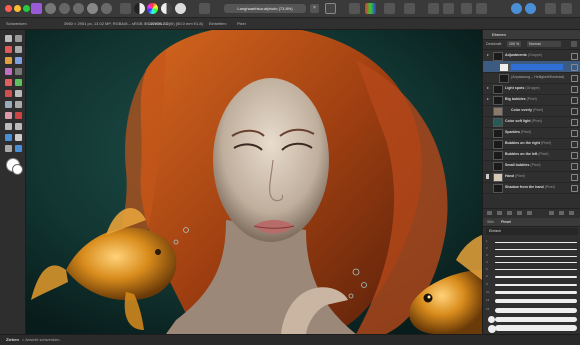  What do you see at coordinates (531, 99) in the screenshot?
I see `layer-type: (Pixel)` at bounding box center [531, 99].